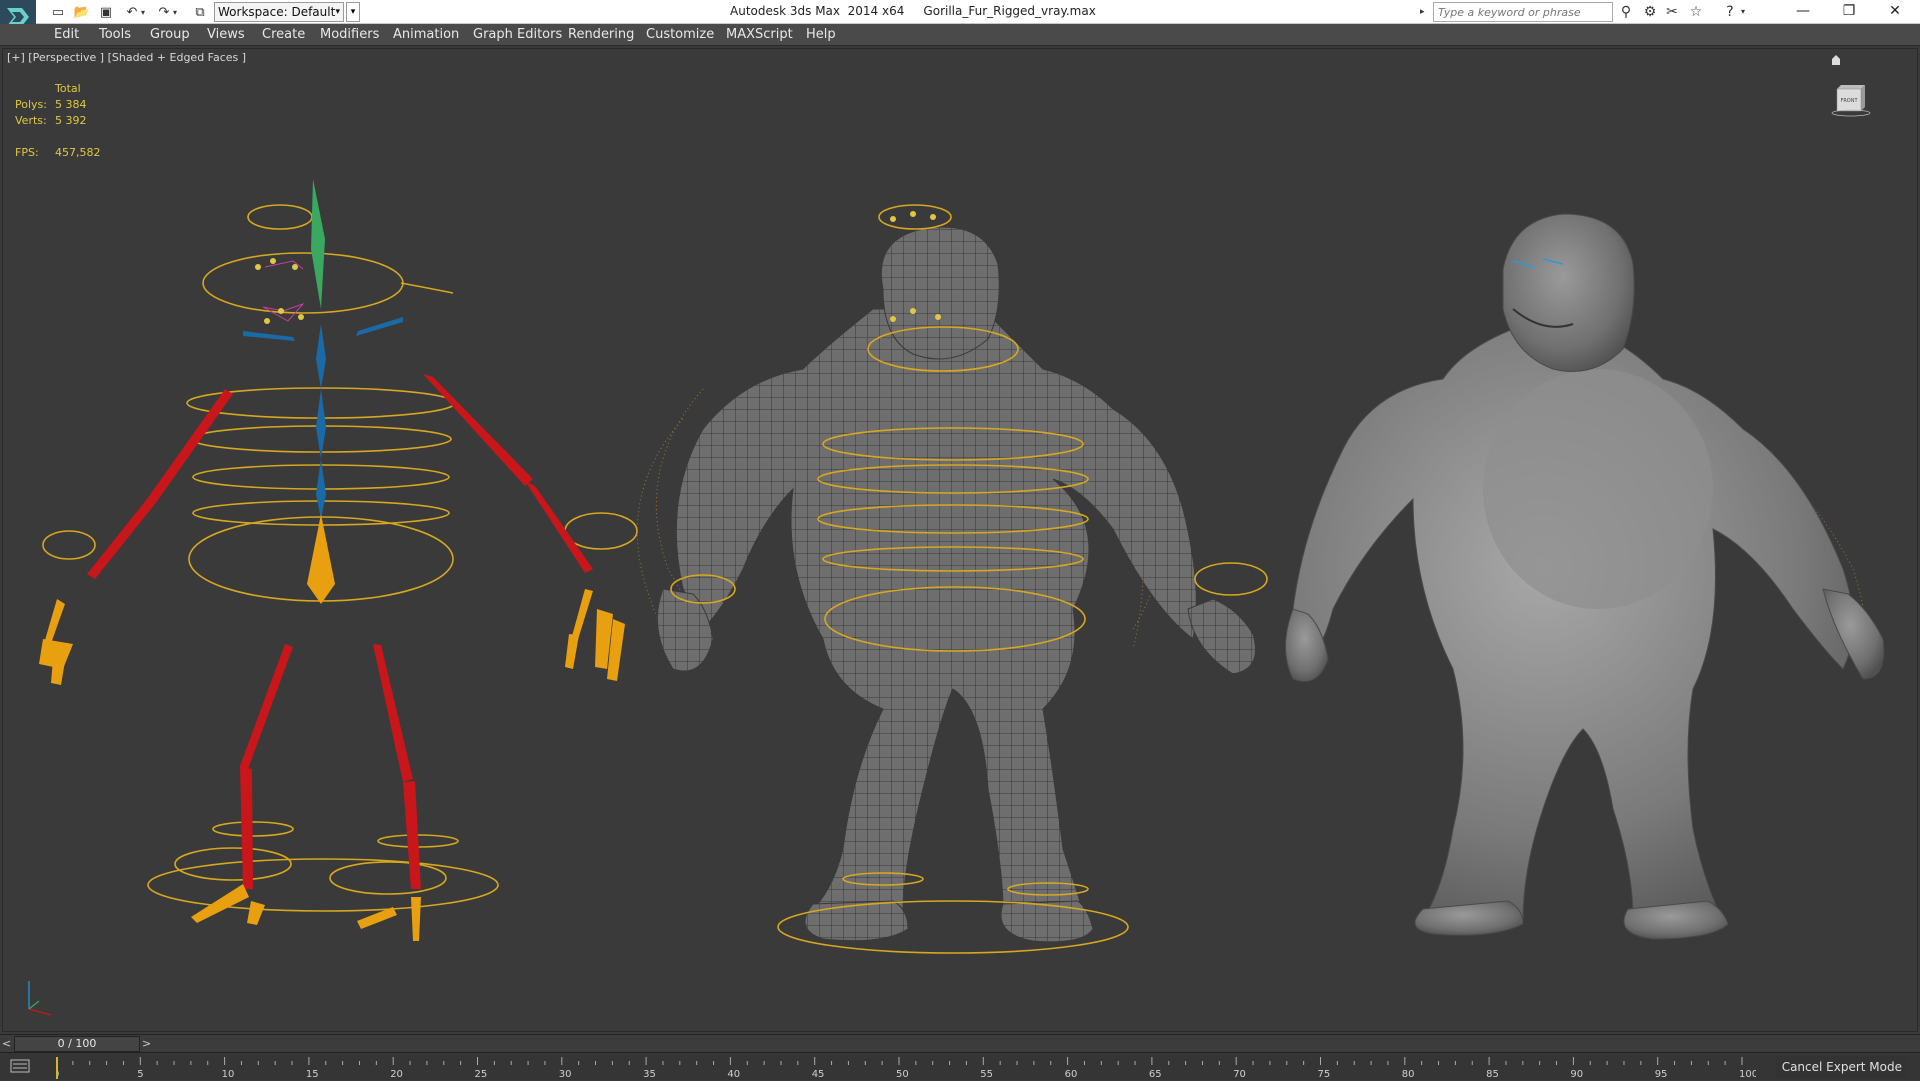  What do you see at coordinates (71, 104) in the screenshot?
I see `stats-polys-value: 5 384` at bounding box center [71, 104].